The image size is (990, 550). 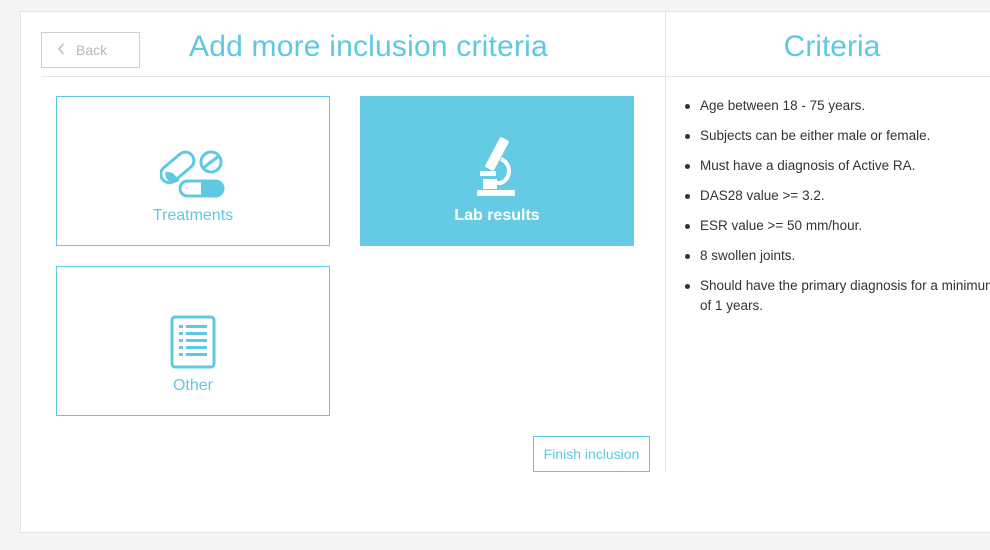 I want to click on tile-other: Other, so click(x=193, y=341).